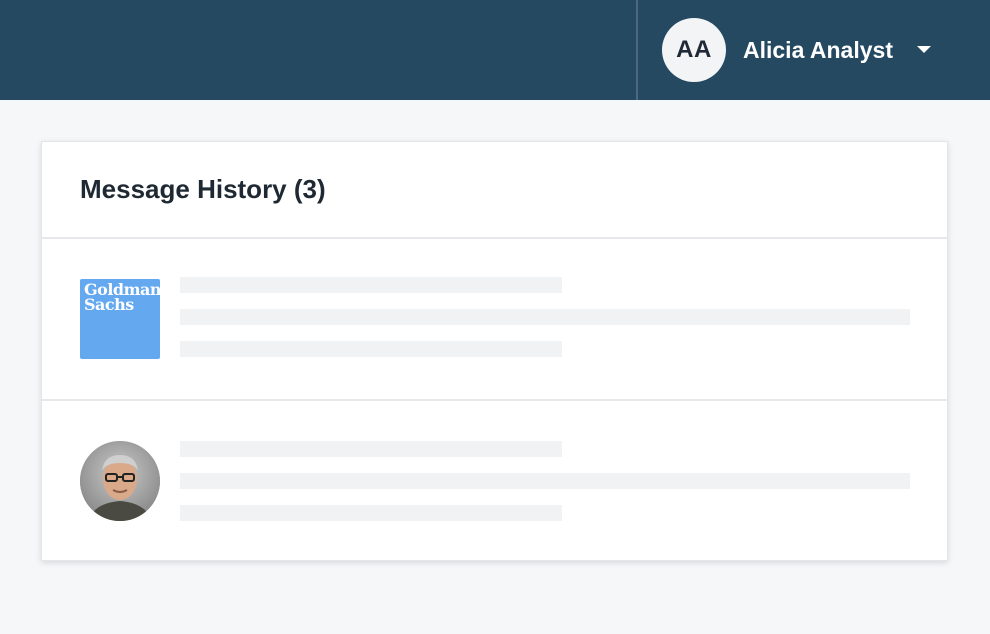 Image resolution: width=990 pixels, height=634 pixels. Describe the element at coordinates (637, 50) in the screenshot. I see `topbar-divider` at that location.